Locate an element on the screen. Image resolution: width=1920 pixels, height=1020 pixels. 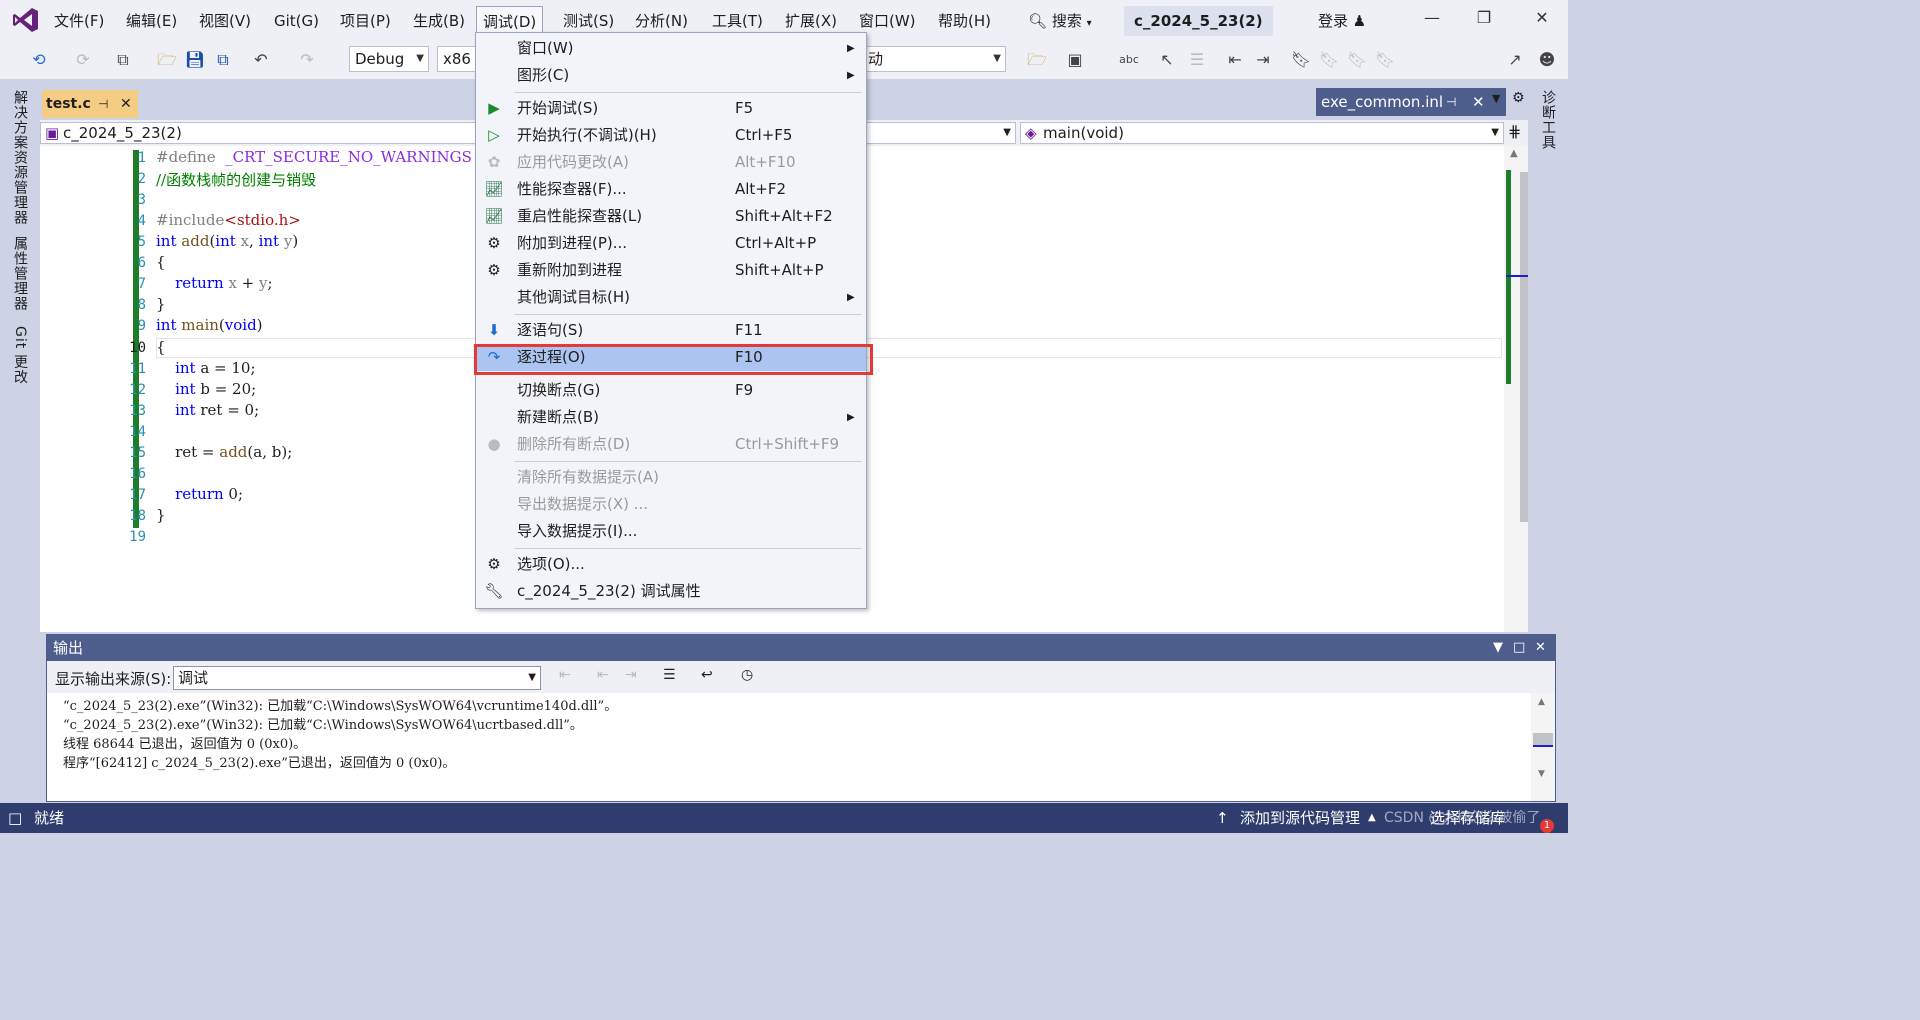
menu-item-graphics: 图形(C) ▶ is located at coordinates (671, 75).